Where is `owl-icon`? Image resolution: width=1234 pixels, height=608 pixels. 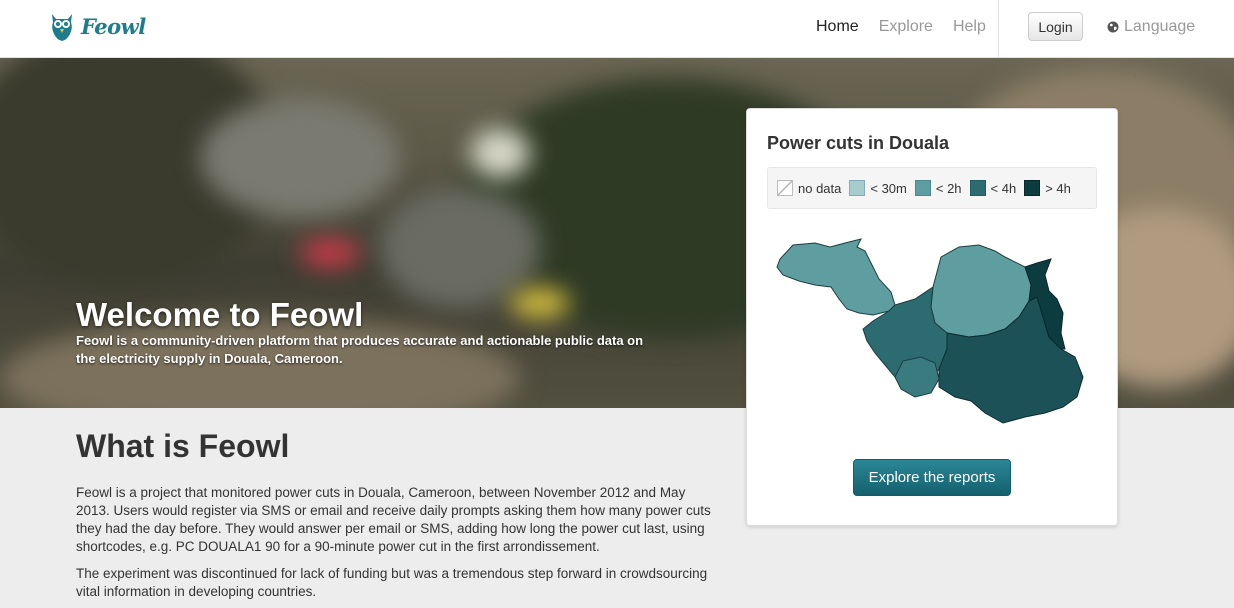 owl-icon is located at coordinates (62, 27).